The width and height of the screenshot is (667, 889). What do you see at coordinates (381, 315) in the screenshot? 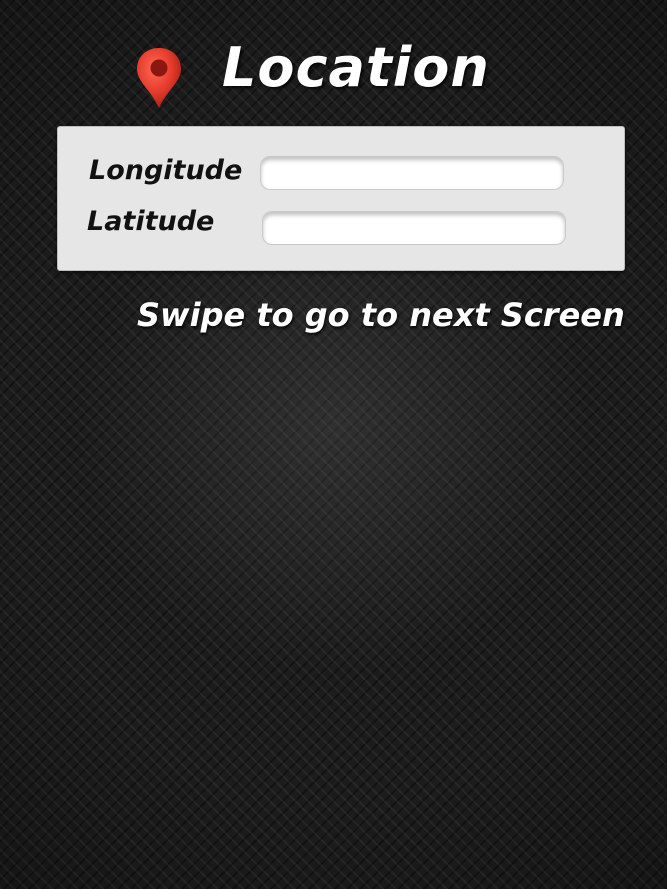
I see `swipe-hint: Swipe to go to next Screen` at bounding box center [381, 315].